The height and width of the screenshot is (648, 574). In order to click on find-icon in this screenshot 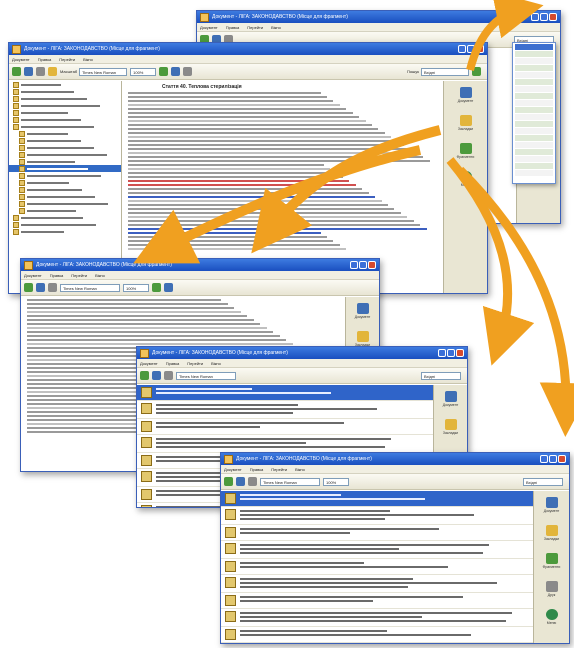, I will do `click(52, 71)`.